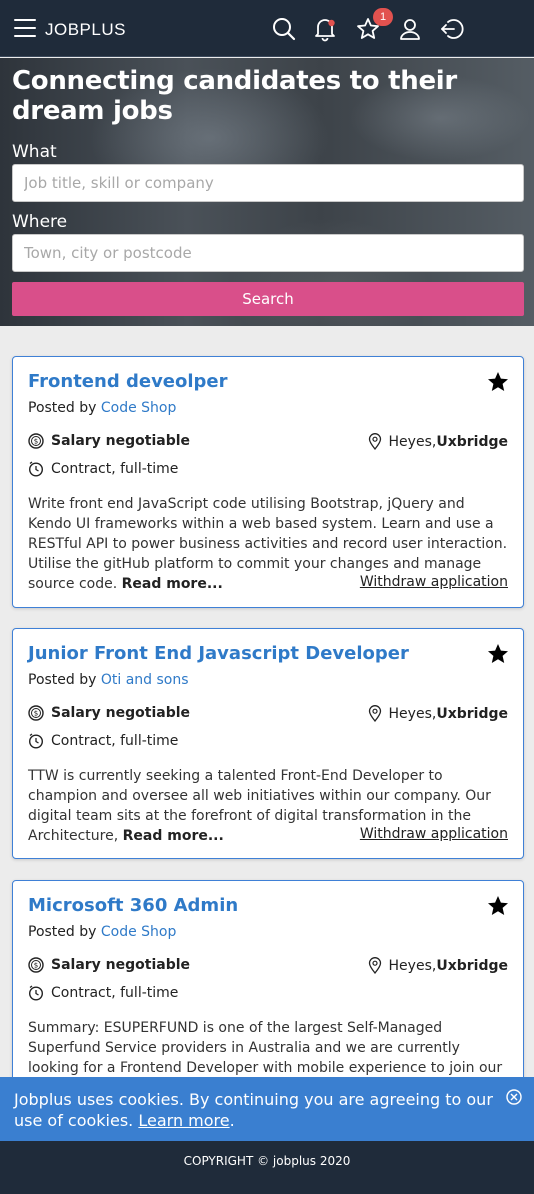 This screenshot has height=1194, width=534. I want to click on brand-logo: JOBPLUS, so click(85, 30).